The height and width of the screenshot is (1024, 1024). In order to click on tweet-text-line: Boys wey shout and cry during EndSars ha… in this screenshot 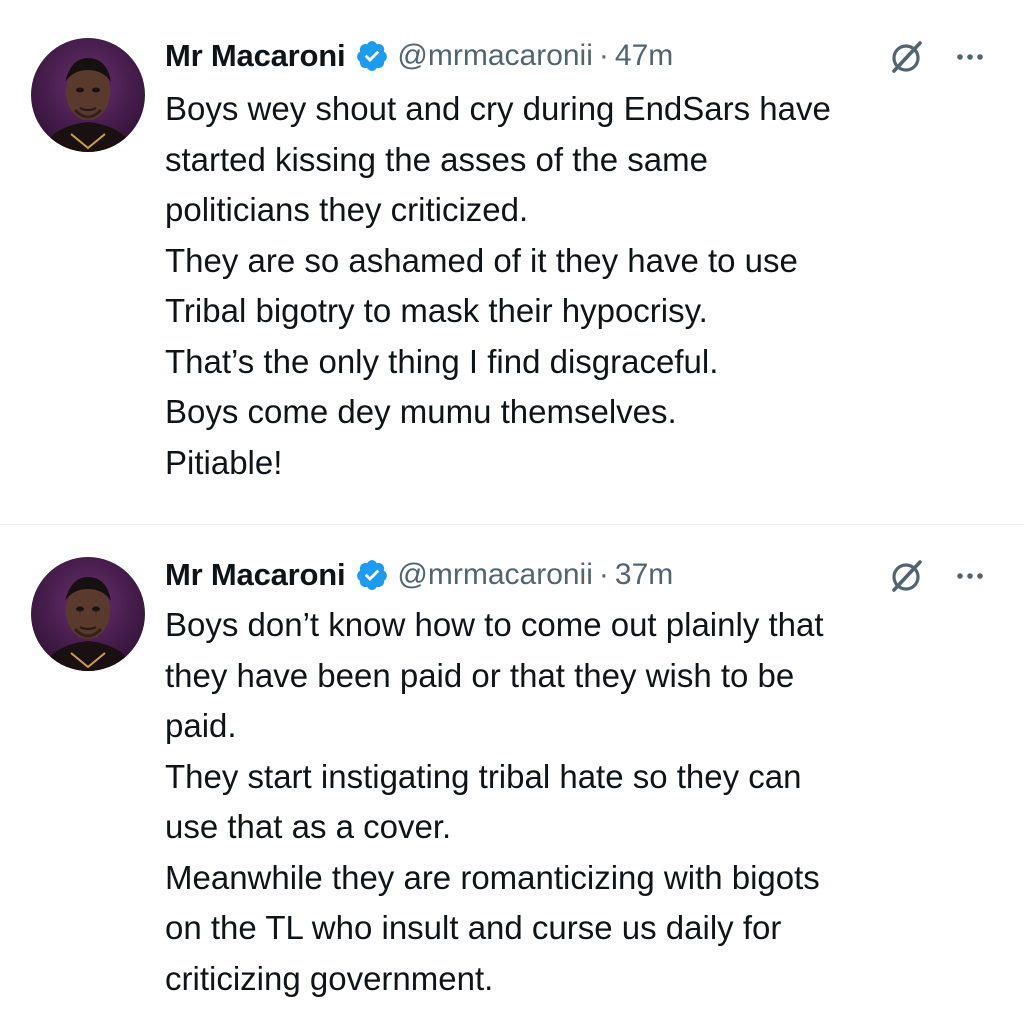, I will do `click(498, 108)`.